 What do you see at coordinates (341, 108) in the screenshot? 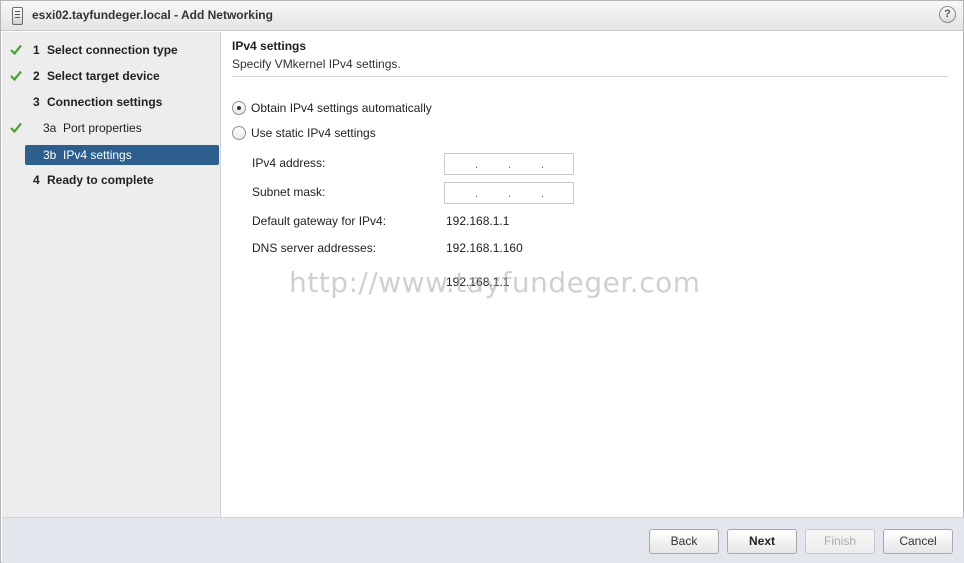
I see `obtain-automatically-label: Obtain IPv4 settings automatically` at bounding box center [341, 108].